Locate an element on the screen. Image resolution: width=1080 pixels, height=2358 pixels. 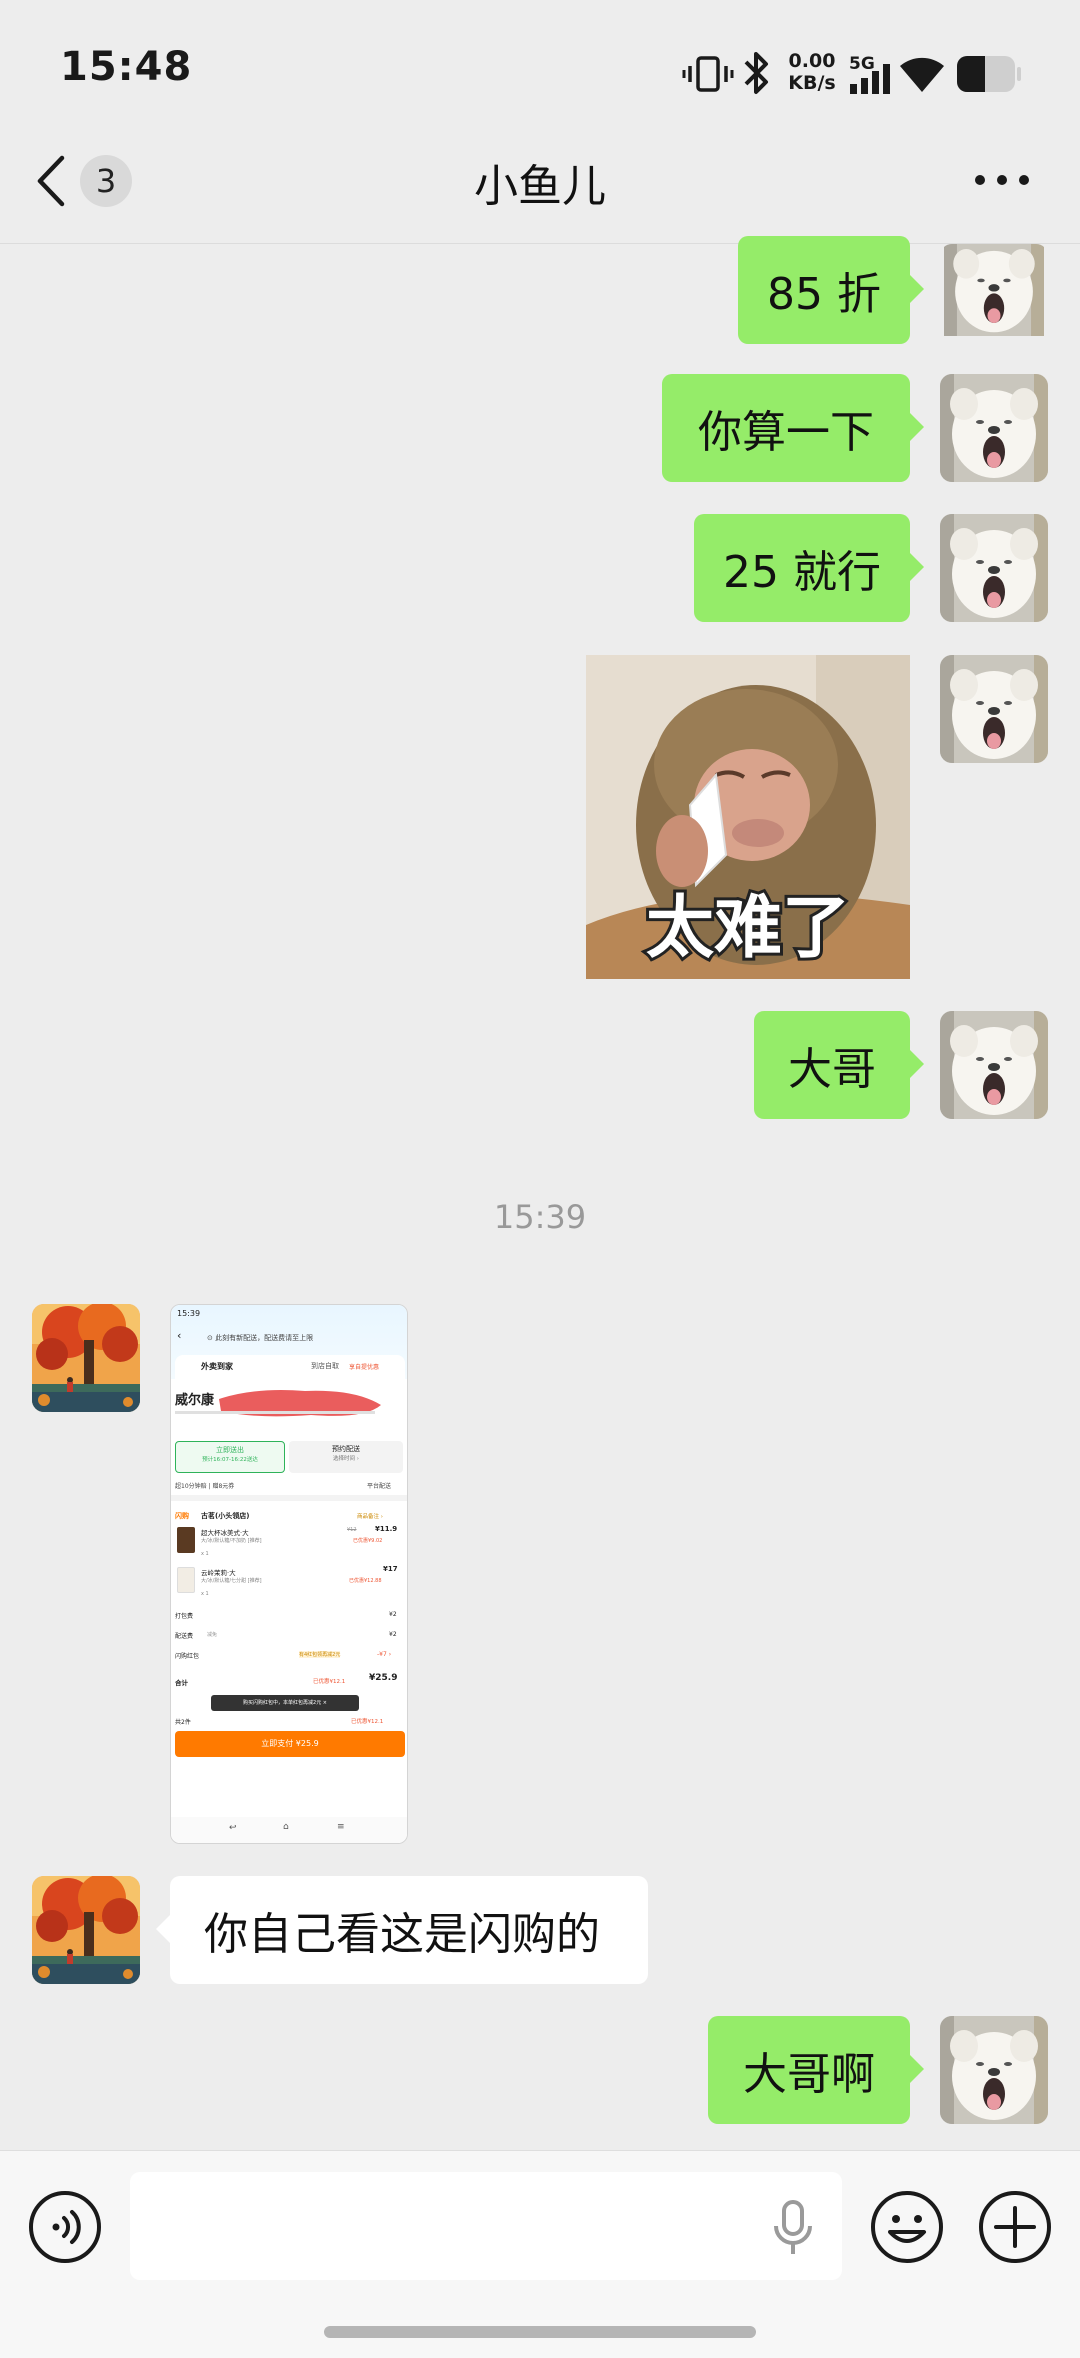
shot-item2-desc: 大/冰/默认糖/七分甜 [推荐] is located at coordinates (231, 1581).